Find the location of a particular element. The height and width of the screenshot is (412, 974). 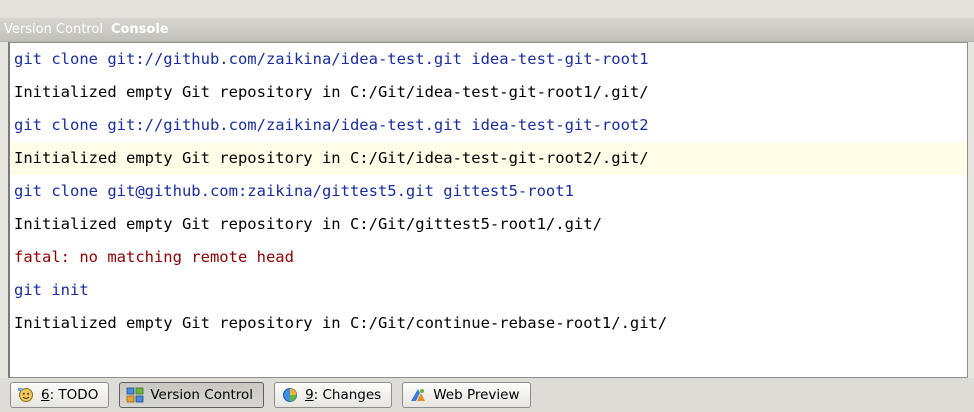

tab-console: Console is located at coordinates (140, 29).